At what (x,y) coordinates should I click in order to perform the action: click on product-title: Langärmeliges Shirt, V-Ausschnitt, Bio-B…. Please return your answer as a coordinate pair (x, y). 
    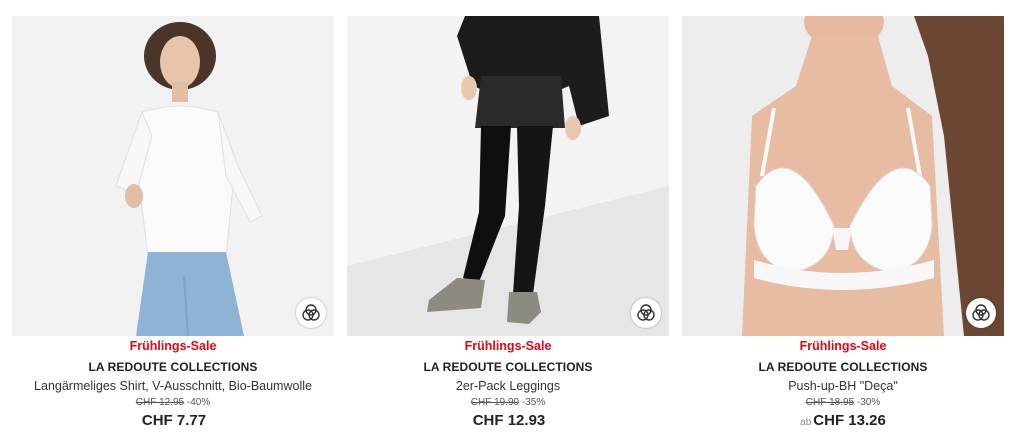
    Looking at the image, I should click on (173, 386).